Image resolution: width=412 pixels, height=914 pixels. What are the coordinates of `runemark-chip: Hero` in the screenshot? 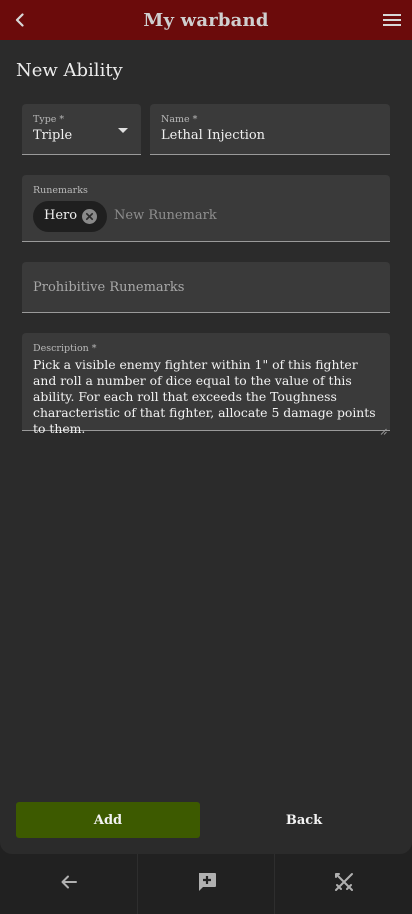 It's located at (70, 216).